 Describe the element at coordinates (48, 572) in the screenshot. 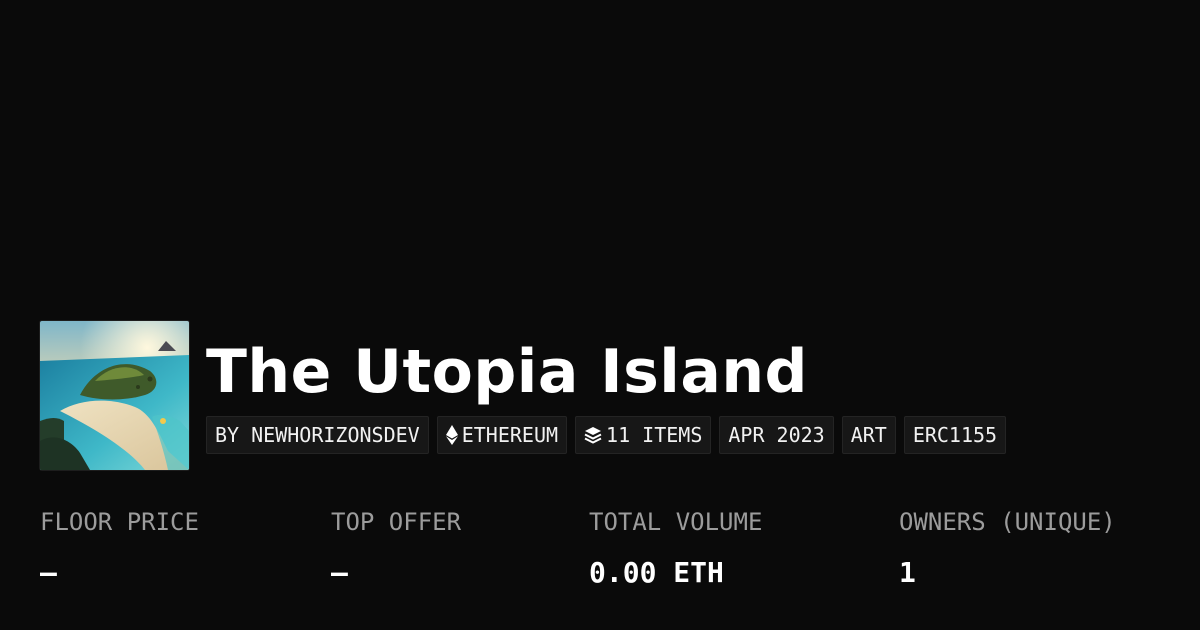

I see `floor-price-value: —` at that location.